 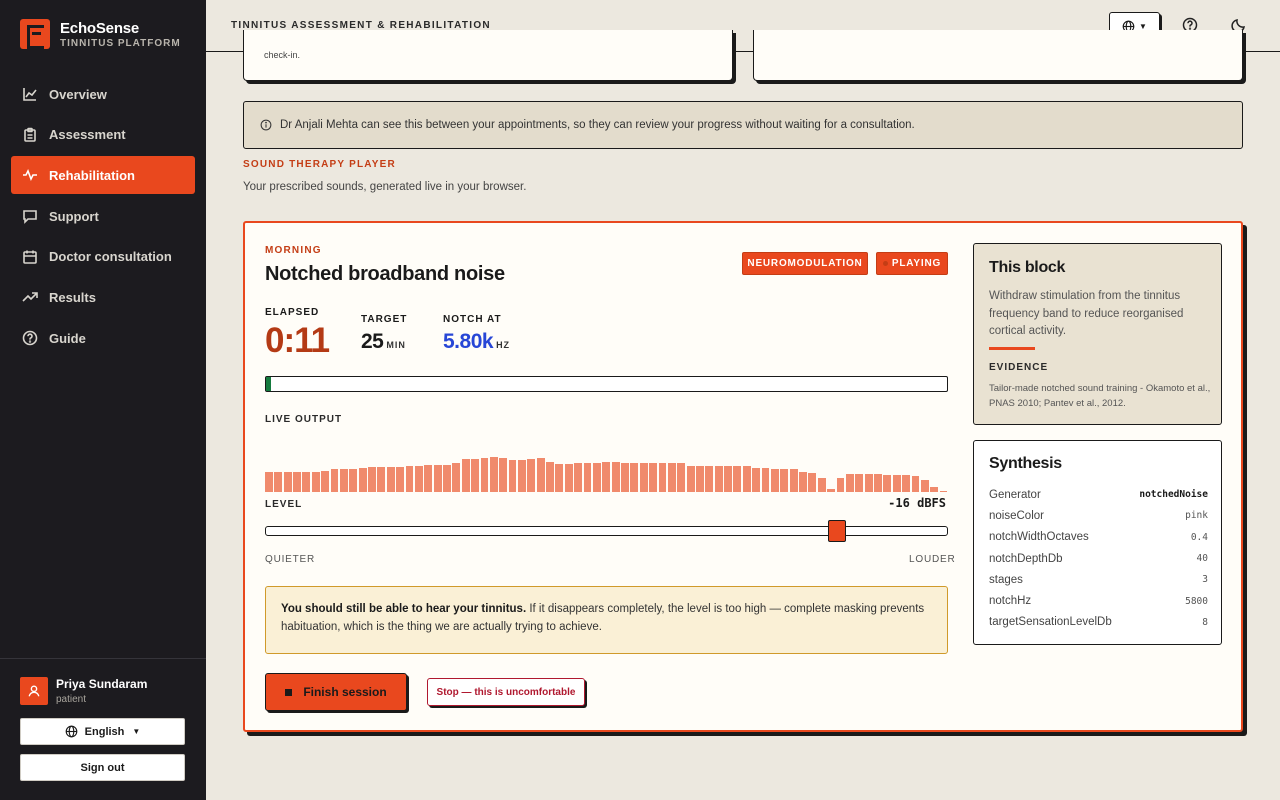 I want to click on sidebar-item-guide: Guide, so click(x=103, y=338).